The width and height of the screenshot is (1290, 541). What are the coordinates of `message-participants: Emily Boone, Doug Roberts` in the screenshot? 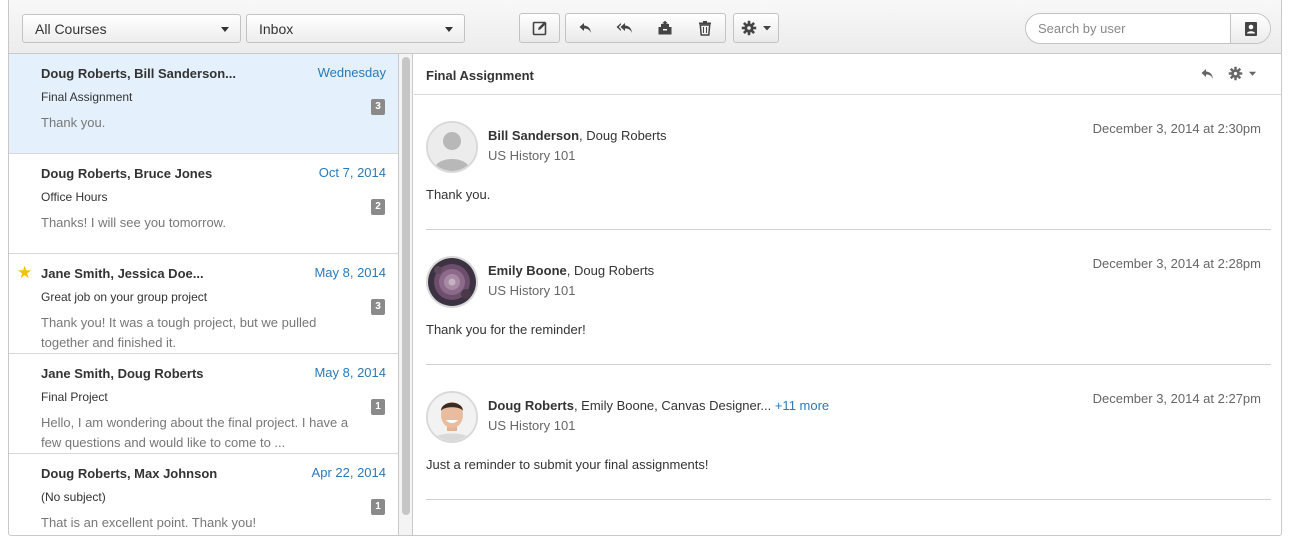 It's located at (571, 270).